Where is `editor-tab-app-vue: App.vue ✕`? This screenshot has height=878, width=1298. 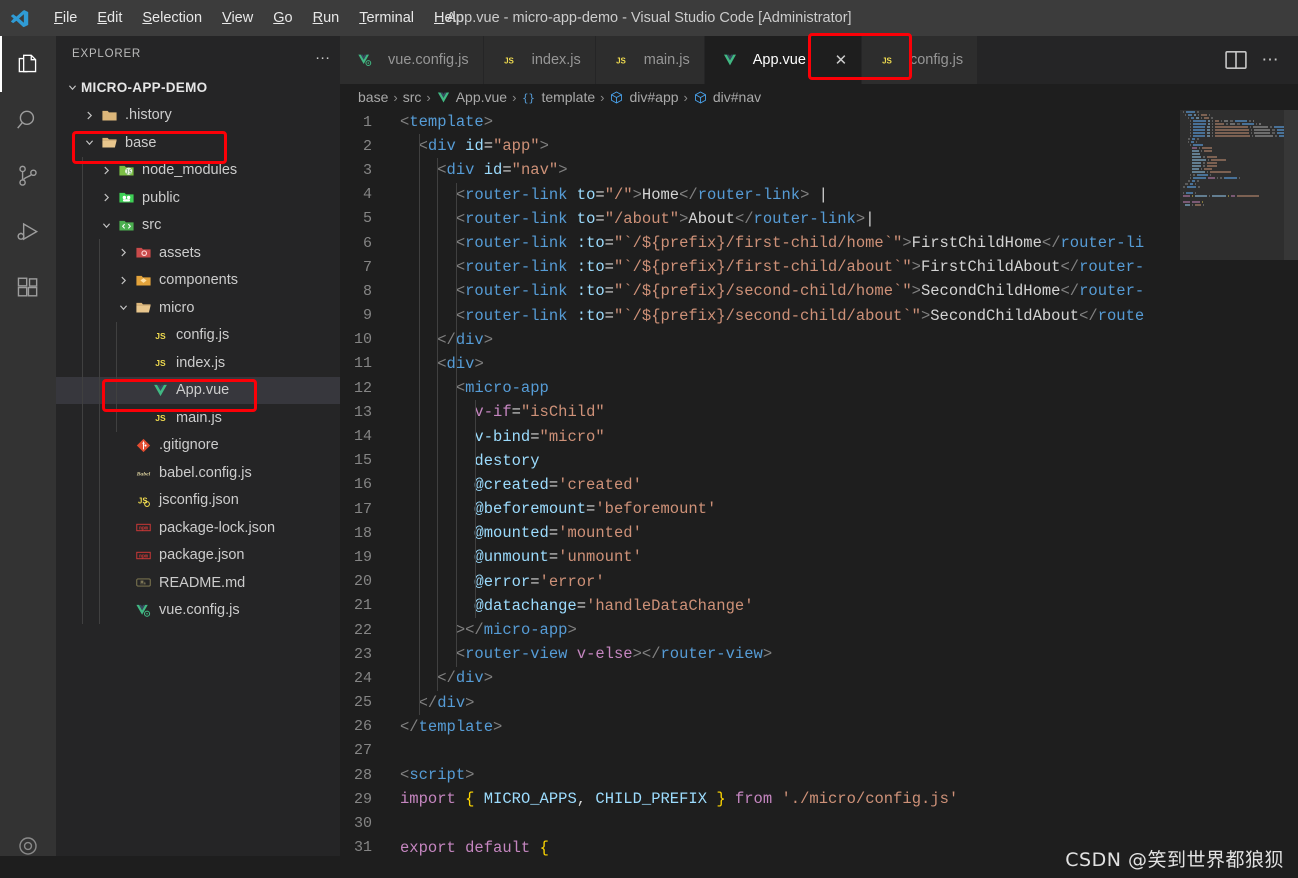 editor-tab-app-vue: App.vue ✕ is located at coordinates (783, 60).